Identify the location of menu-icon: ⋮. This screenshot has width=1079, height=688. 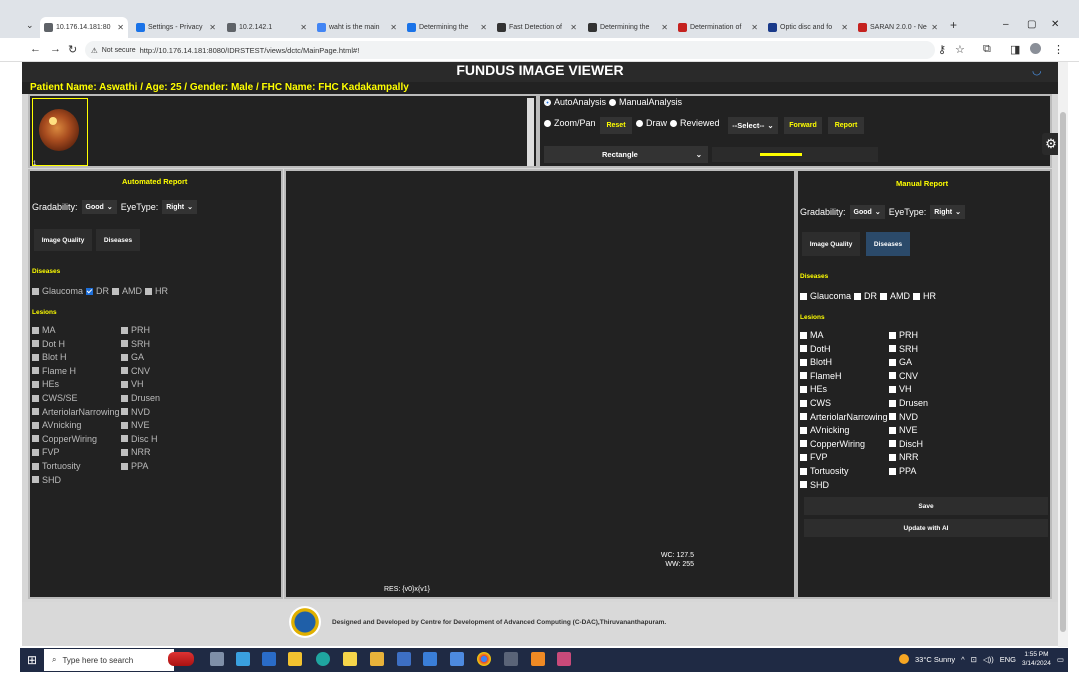
(1058, 49).